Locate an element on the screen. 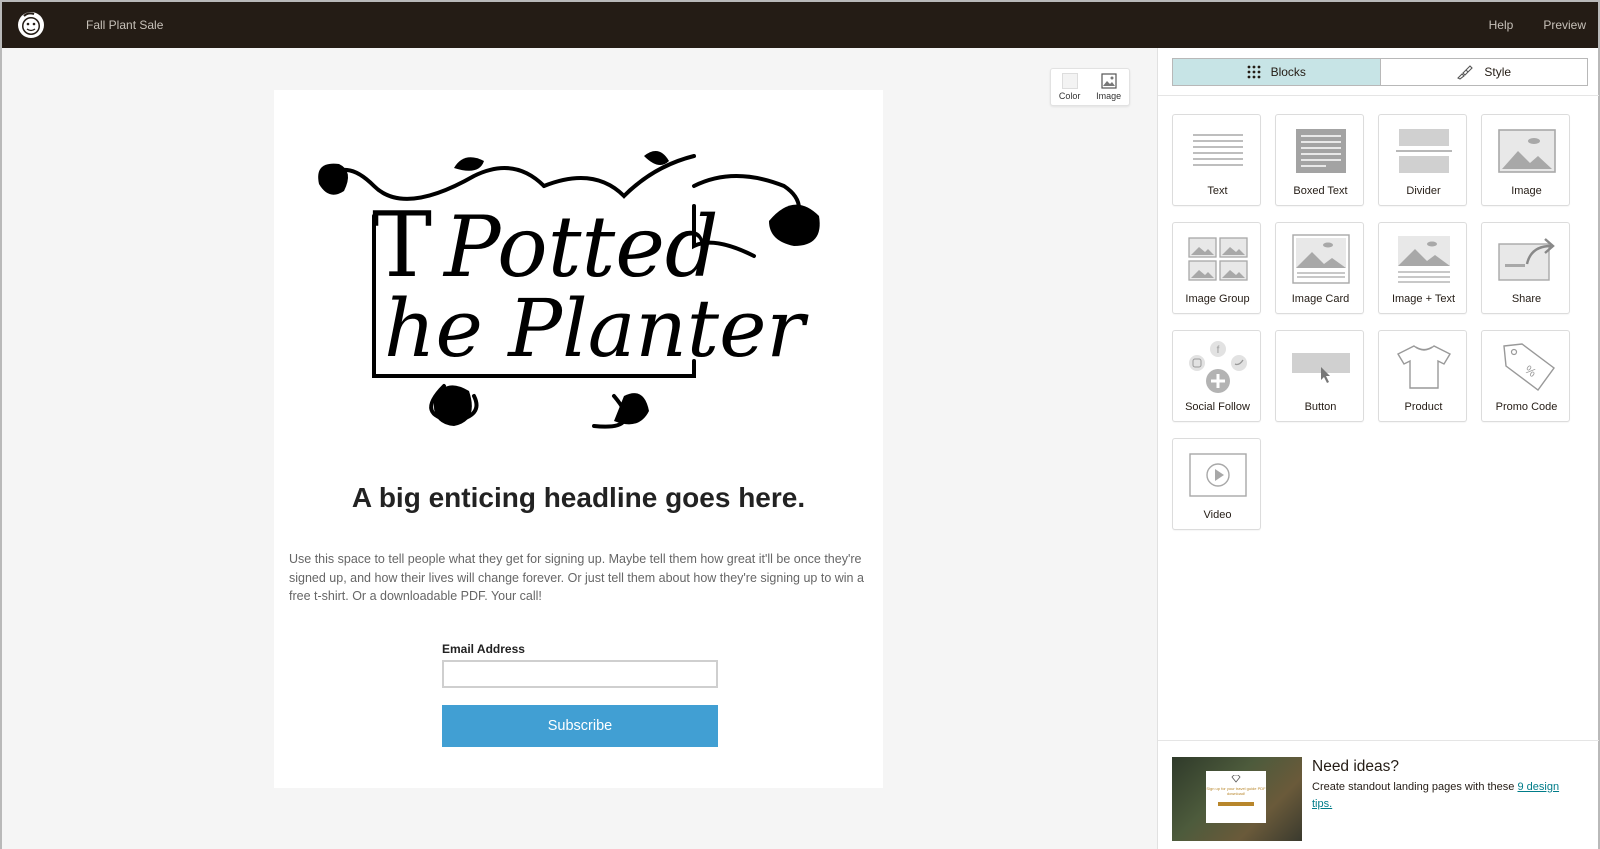 This screenshot has width=1600, height=849. ideas-text-body: Create standout landing pages with these is located at coordinates (1415, 787).